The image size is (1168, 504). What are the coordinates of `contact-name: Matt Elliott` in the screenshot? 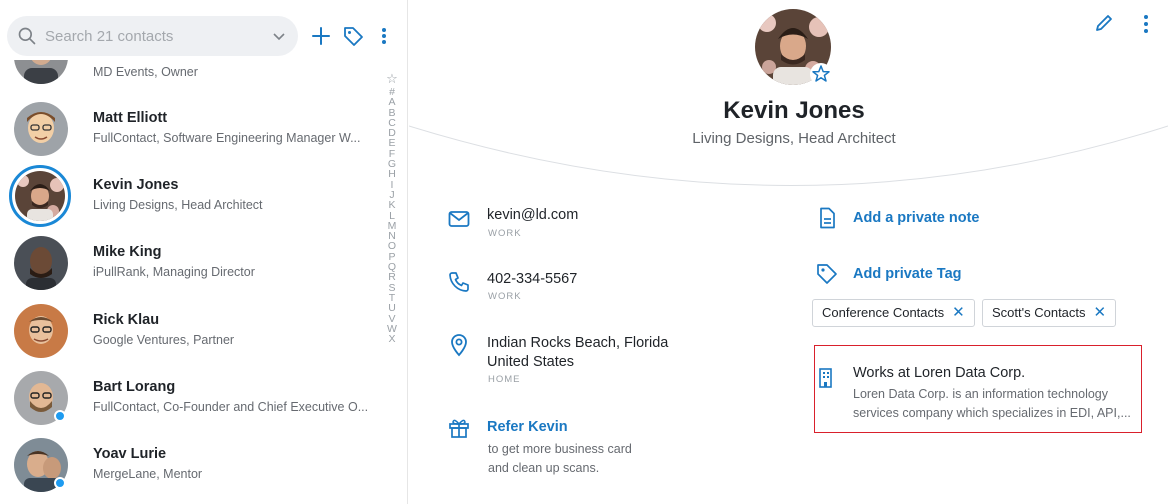 It's located at (130, 118).